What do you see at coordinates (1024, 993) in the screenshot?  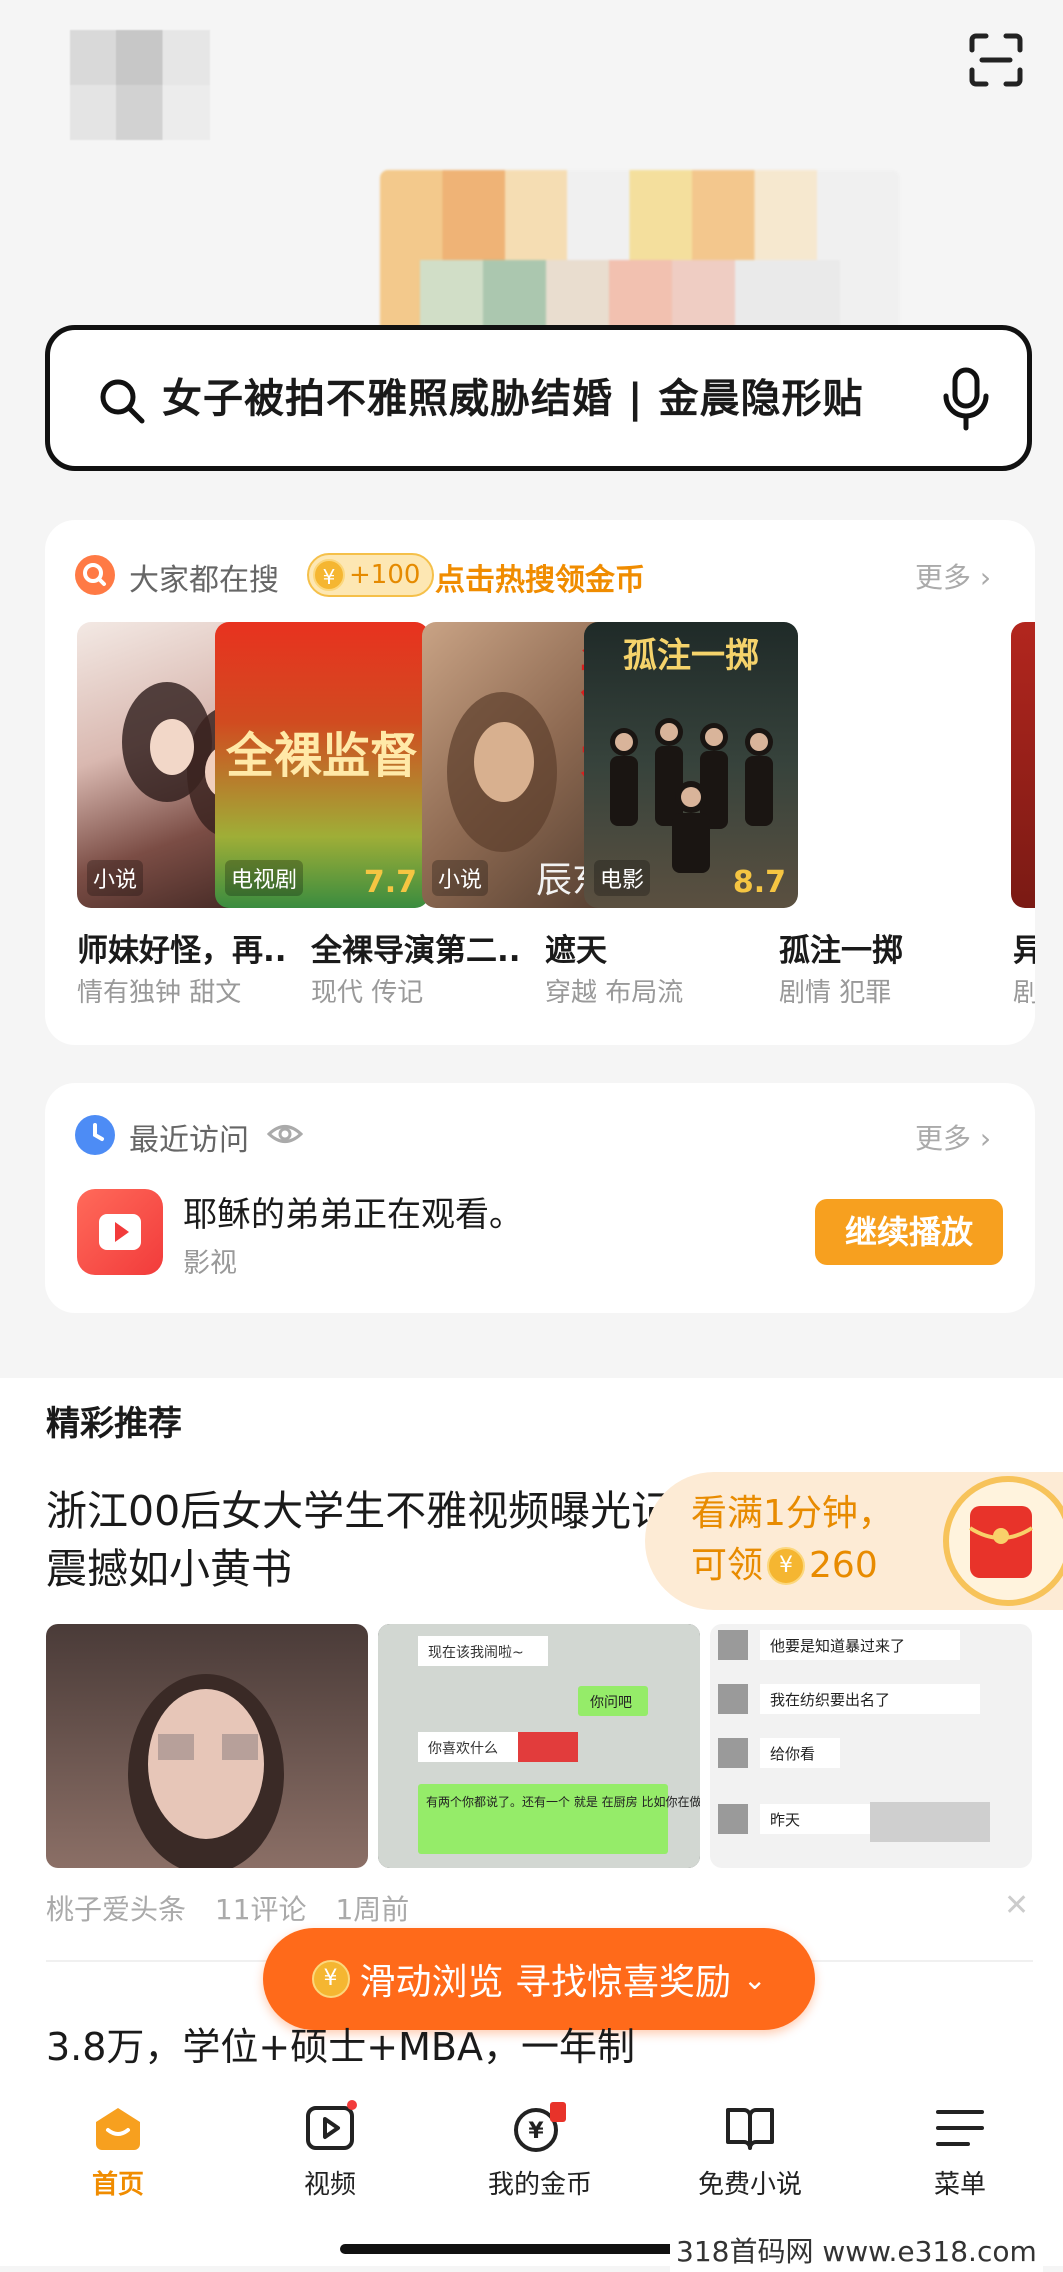 I see `hot-item-sub: 剧` at bounding box center [1024, 993].